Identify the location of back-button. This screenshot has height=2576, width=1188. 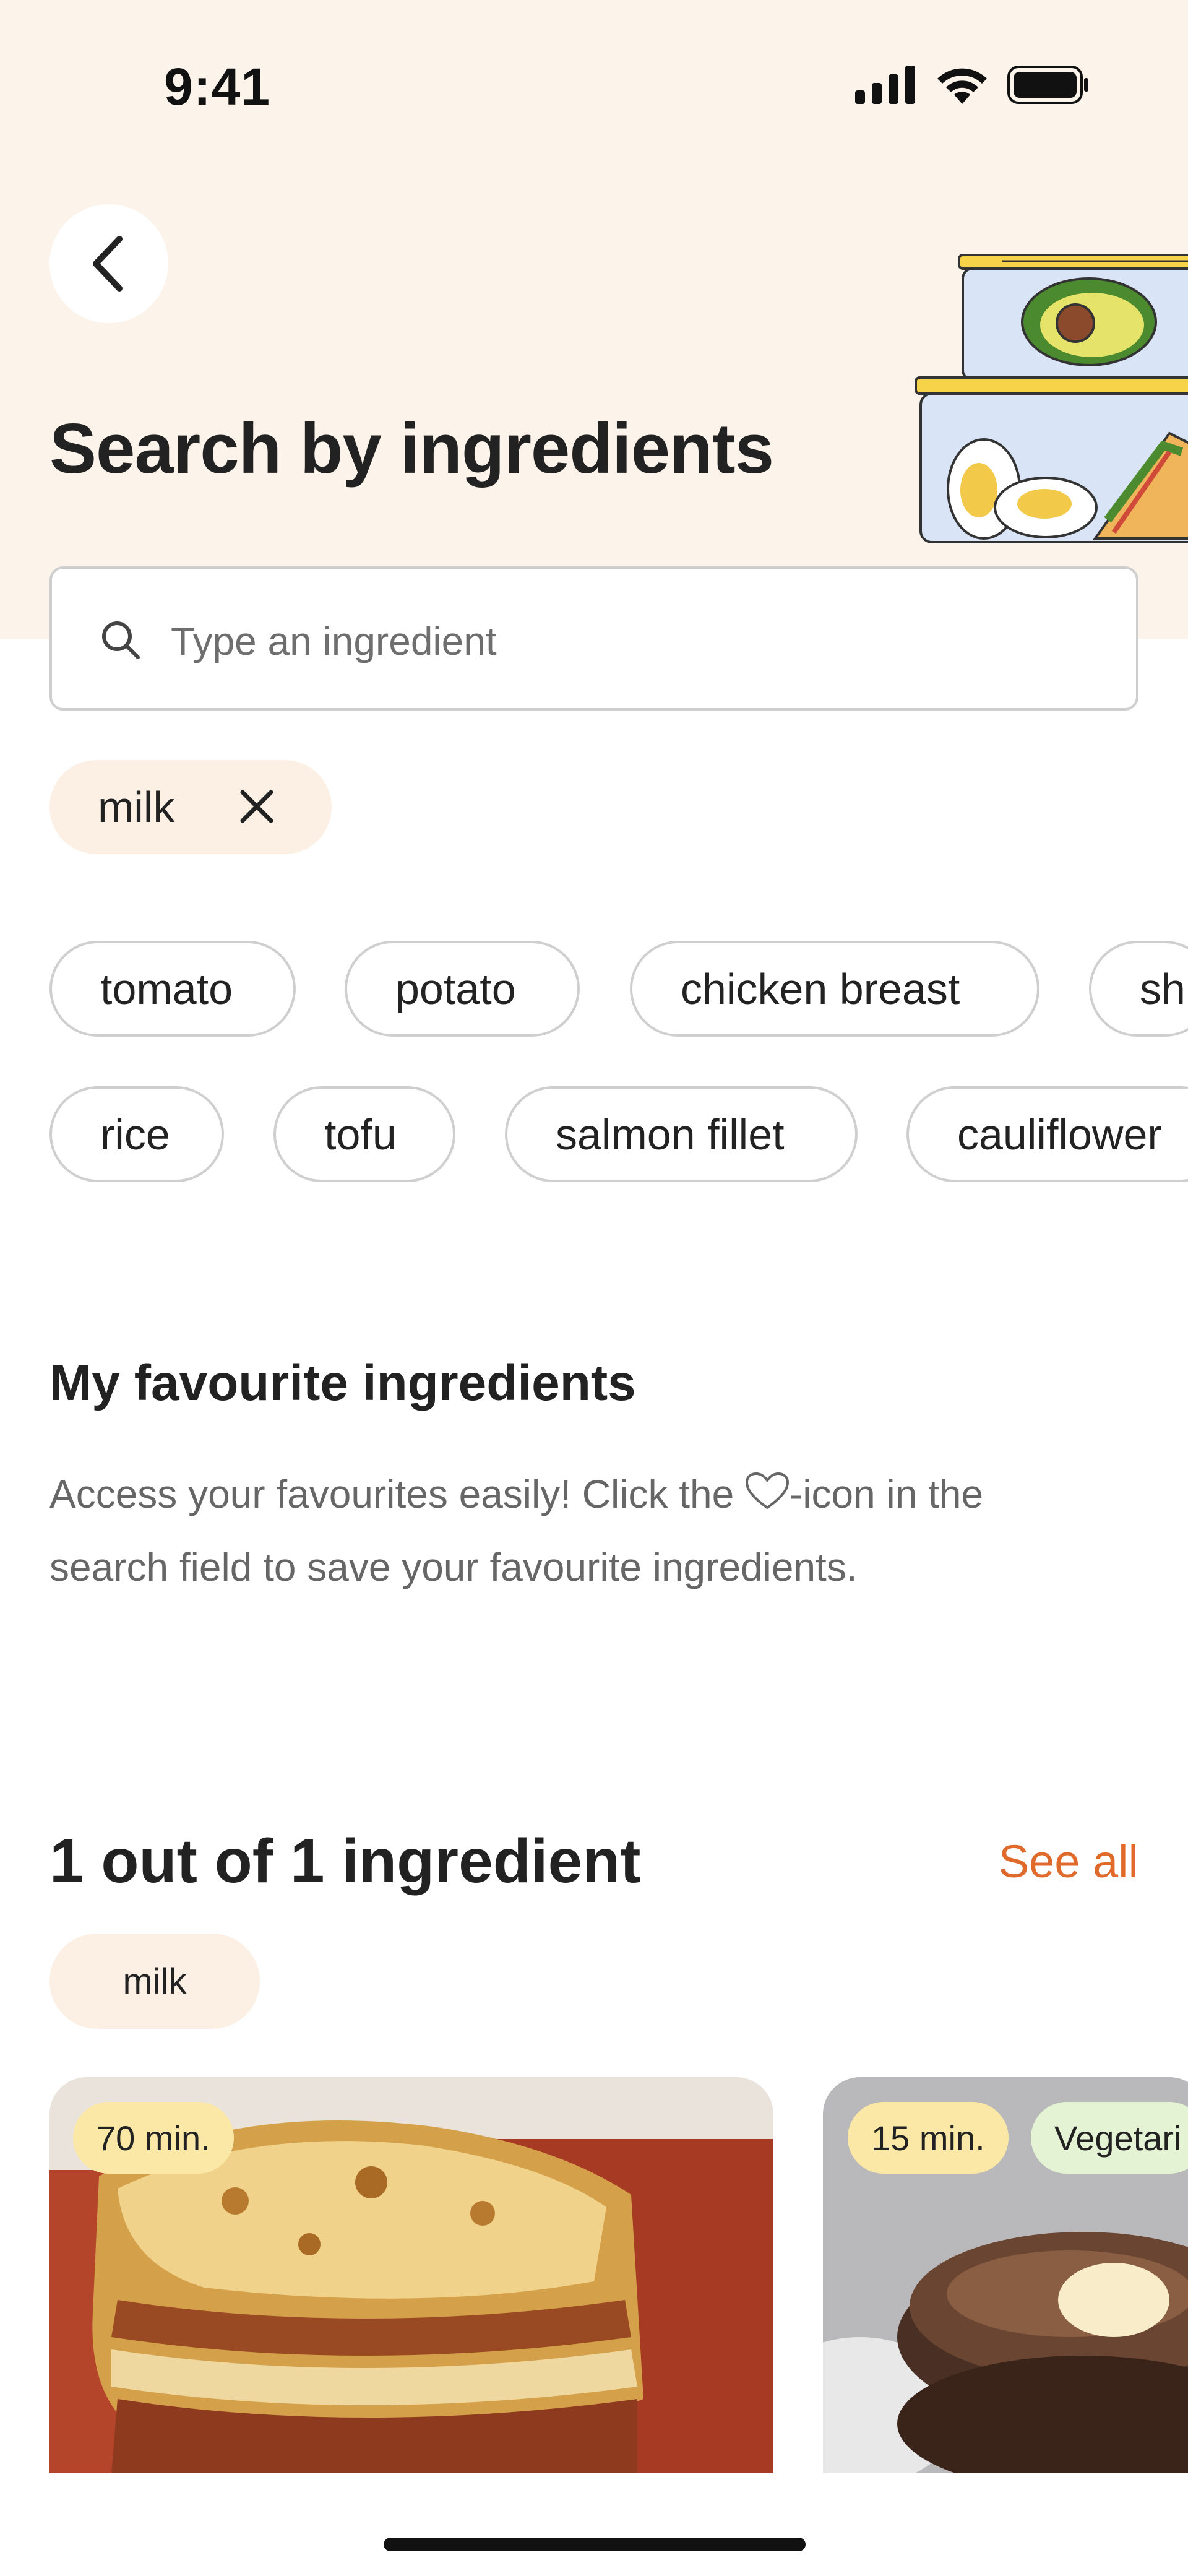
(109, 263).